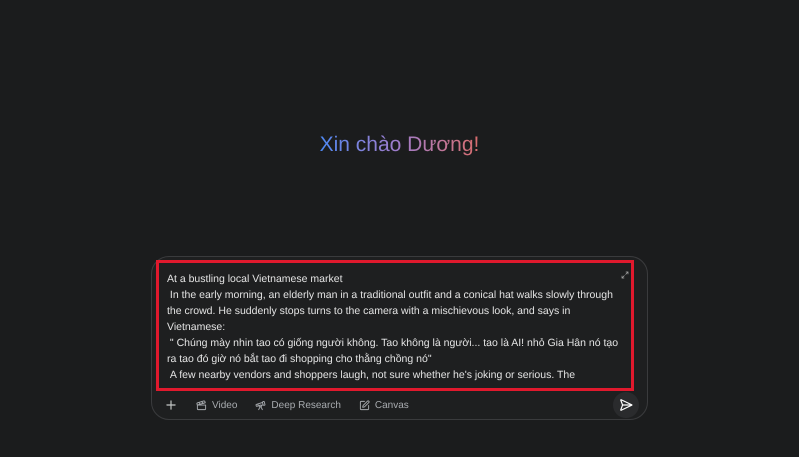 The height and width of the screenshot is (457, 799). I want to click on tool-button: Deep Research, so click(298, 405).